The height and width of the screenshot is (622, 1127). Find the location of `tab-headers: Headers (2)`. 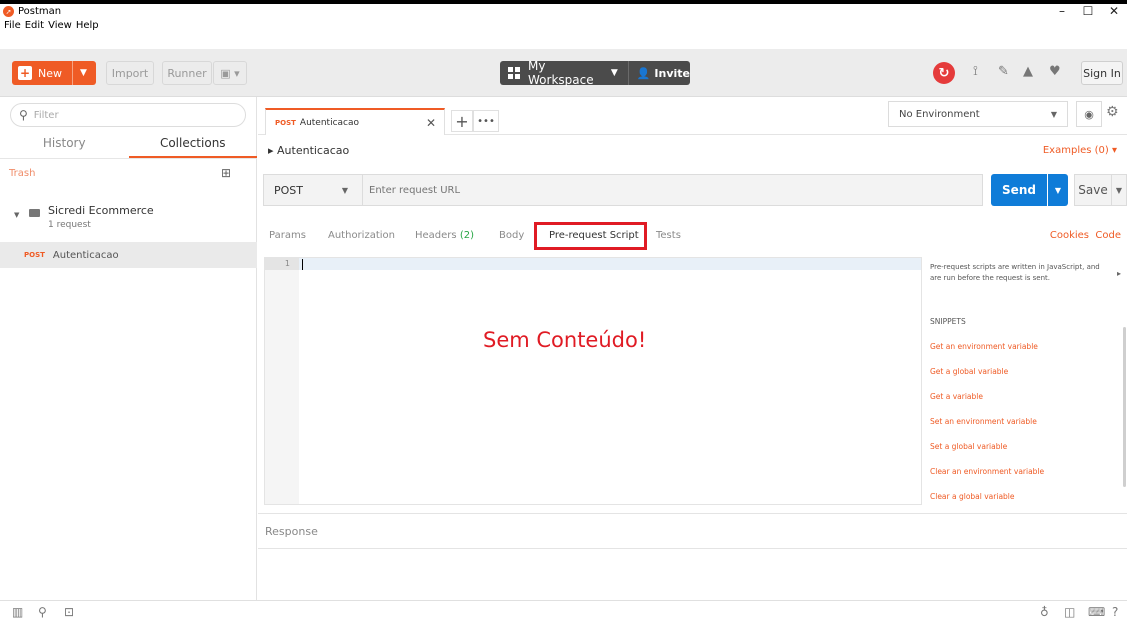

tab-headers: Headers (2) is located at coordinates (444, 235).